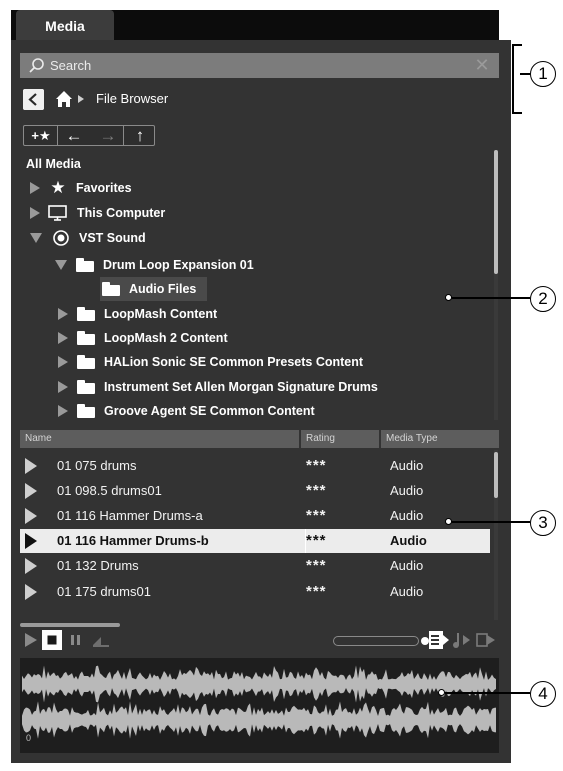 The width and height of the screenshot is (563, 771). I want to click on tree-item-drum-loop-expansion: Drum Loop Expansion 01, so click(154, 265).